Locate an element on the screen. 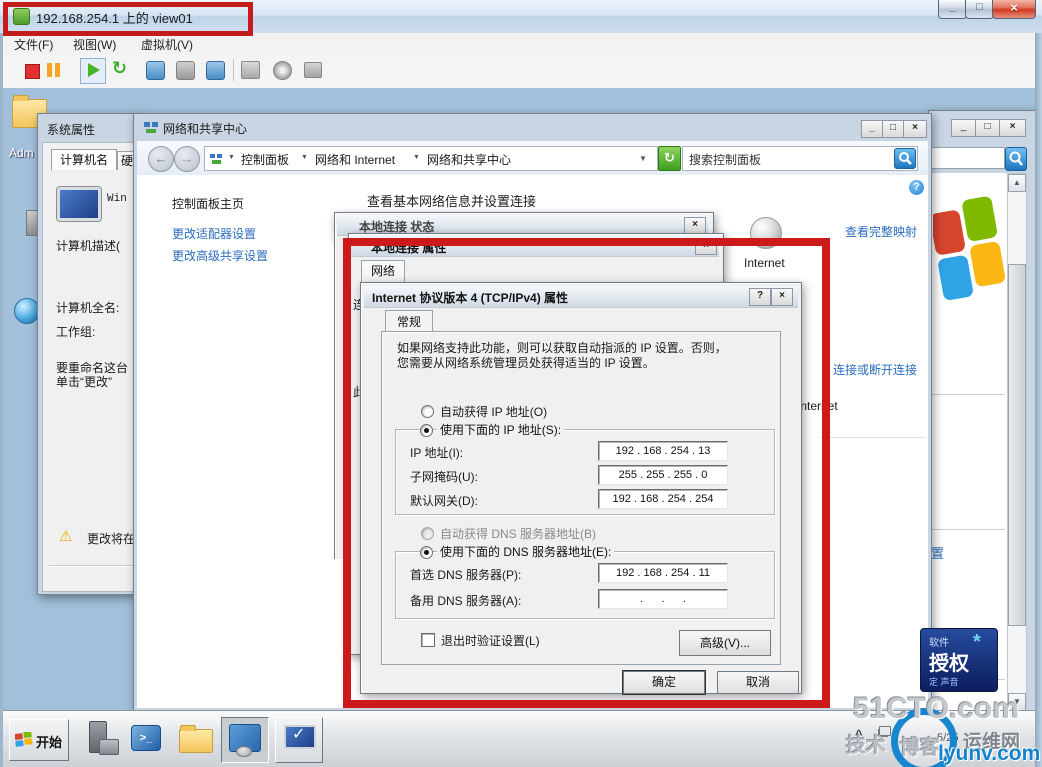 The width and height of the screenshot is (1042, 767). badge-line2: 授权 is located at coordinates (949, 664).